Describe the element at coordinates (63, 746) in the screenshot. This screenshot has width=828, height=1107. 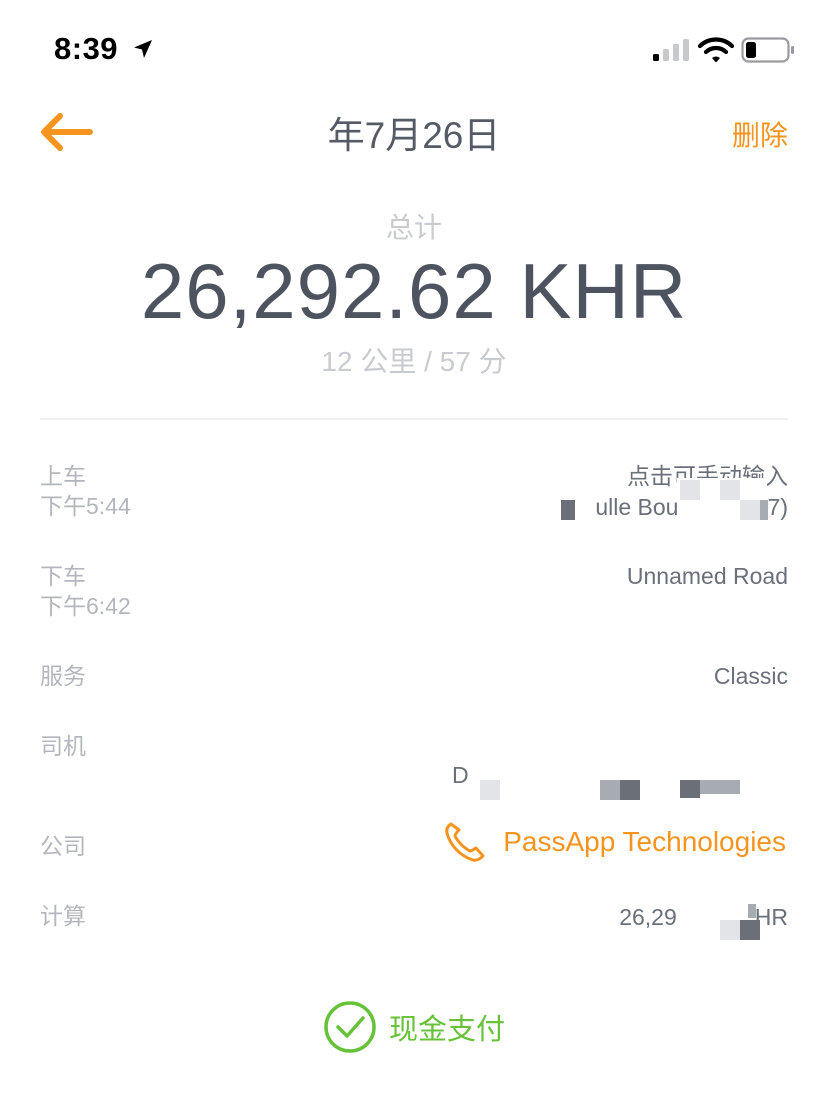
I see `driver-label: 司机` at that location.